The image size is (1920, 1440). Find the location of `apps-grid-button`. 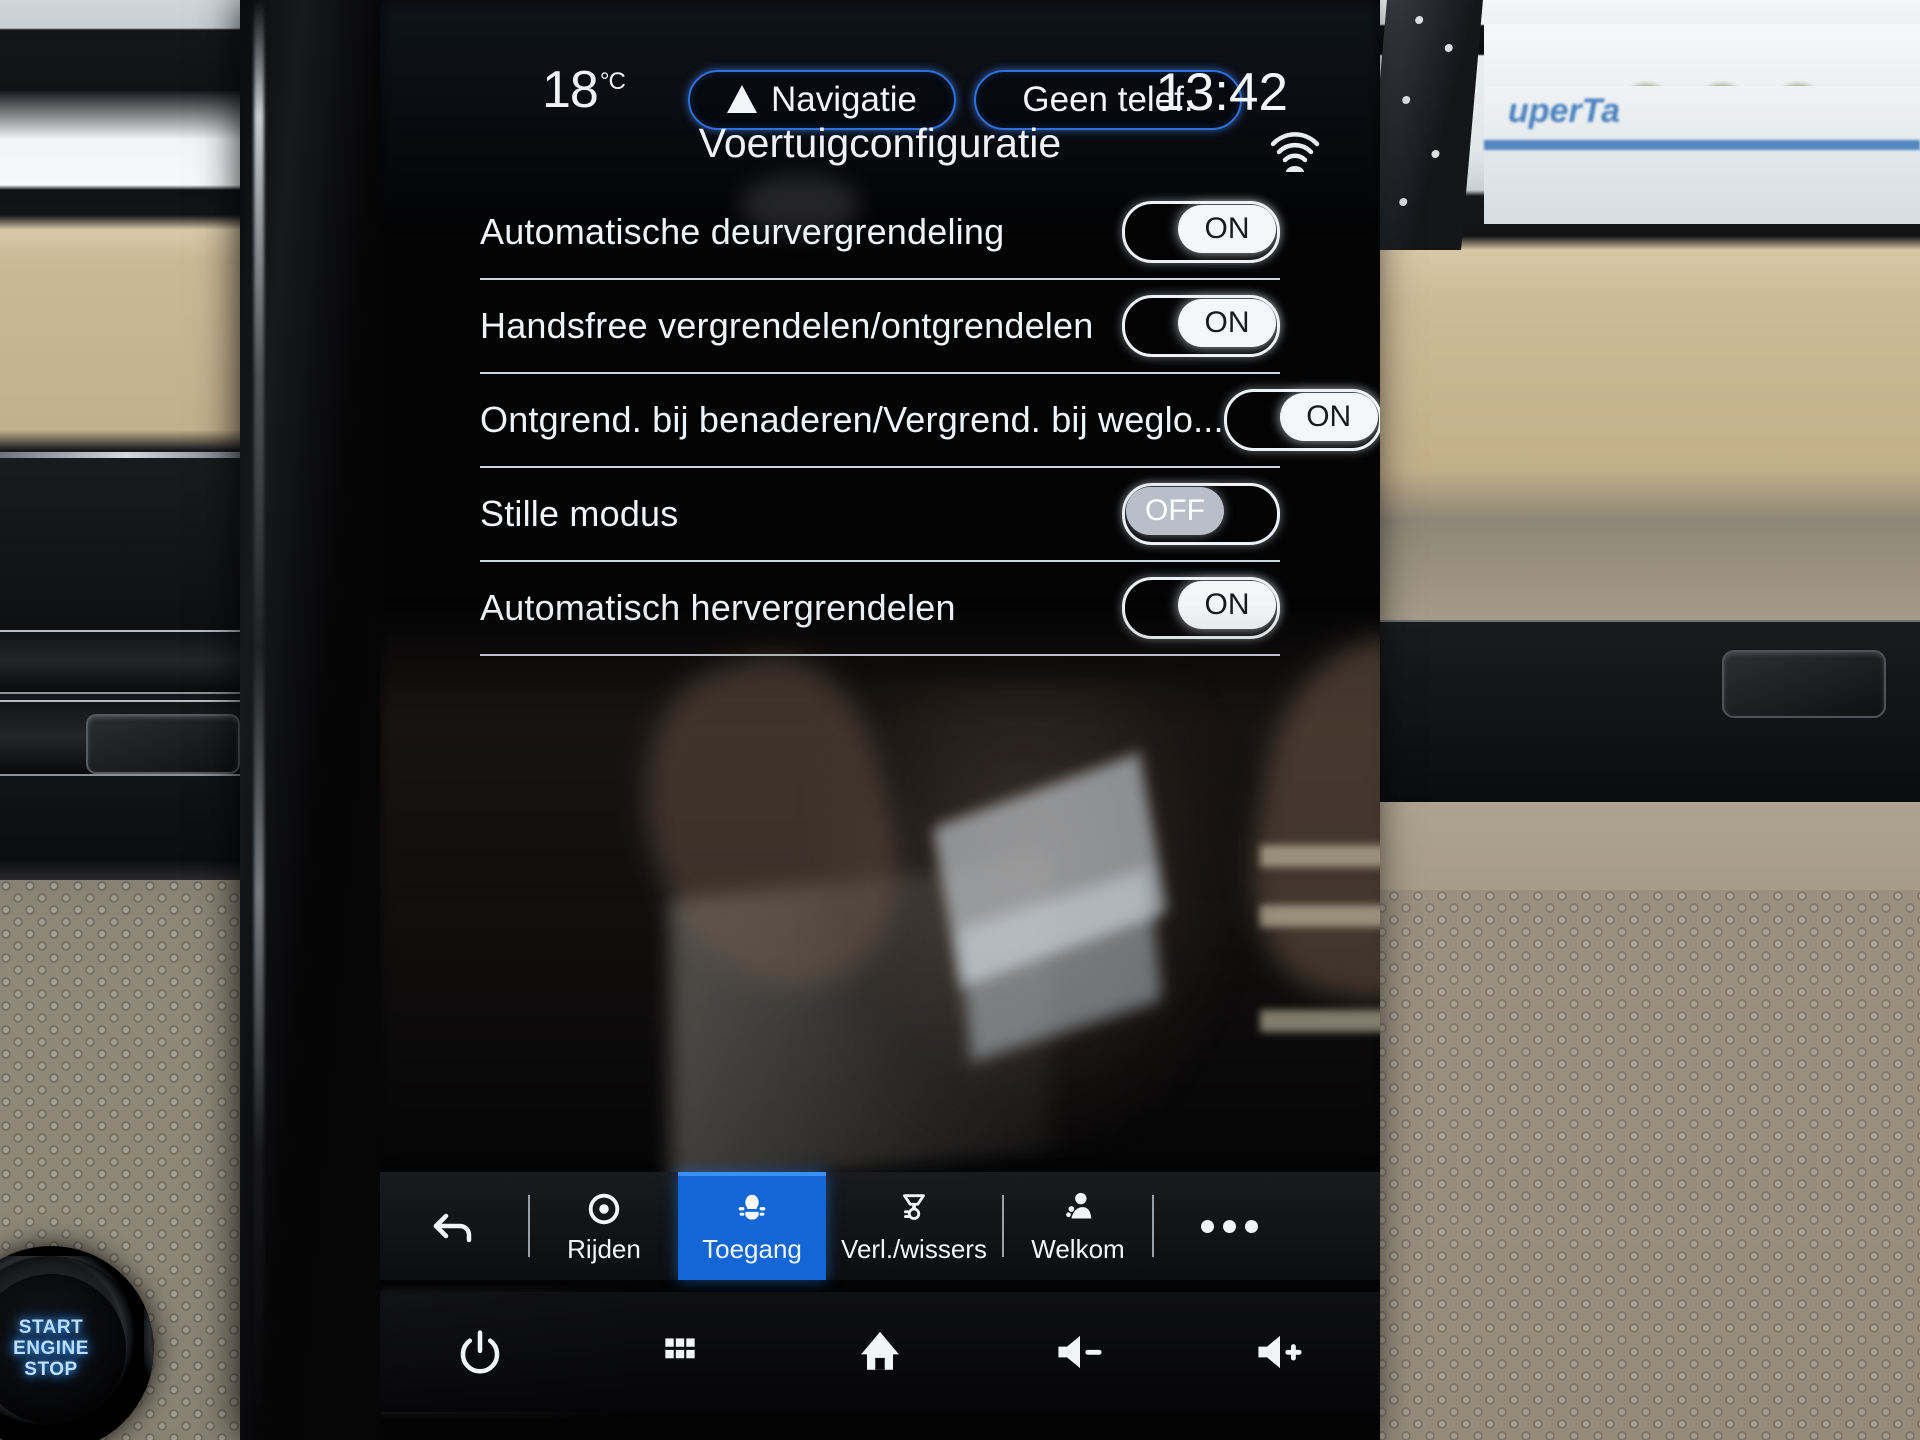

apps-grid-button is located at coordinates (680, 1352).